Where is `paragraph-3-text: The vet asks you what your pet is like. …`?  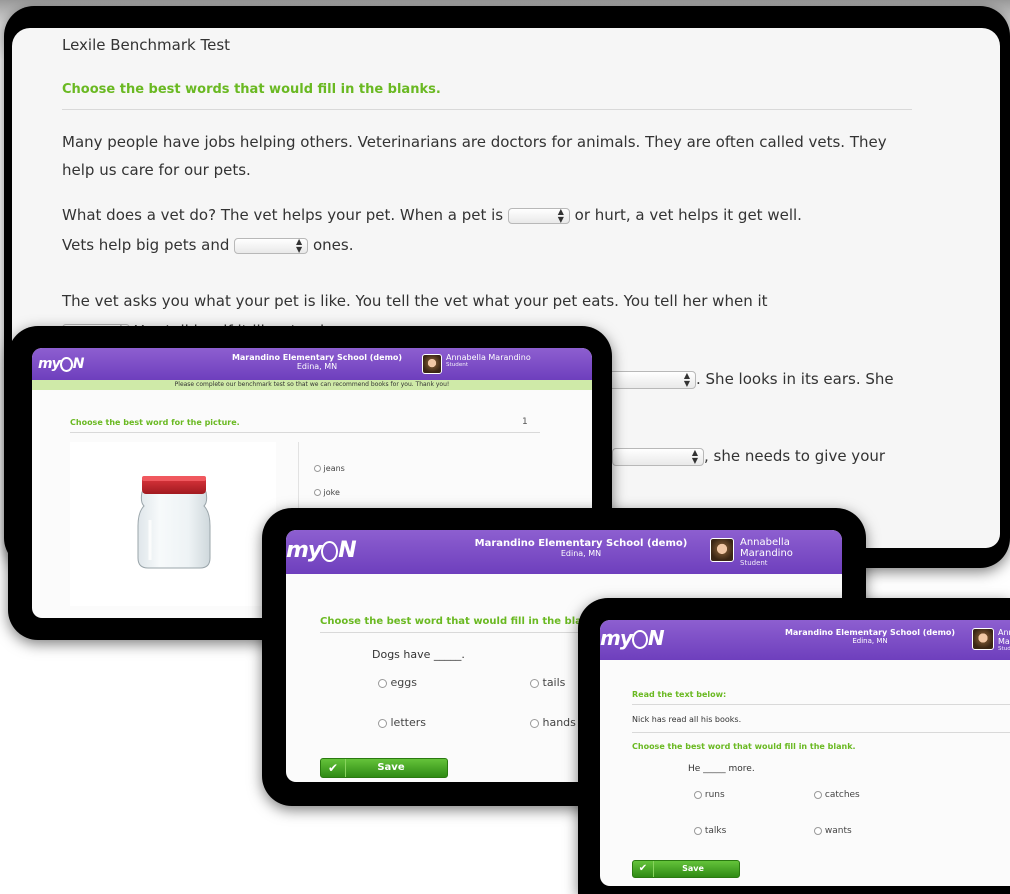 paragraph-3-text: The vet asks you what your pet is like. … is located at coordinates (415, 301).